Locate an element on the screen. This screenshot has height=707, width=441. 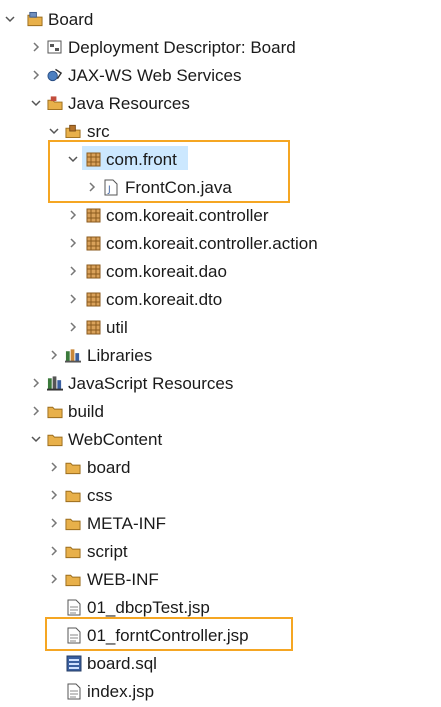
tree-item-label: Deployment Descriptor: Board is located at coordinates (182, 47).